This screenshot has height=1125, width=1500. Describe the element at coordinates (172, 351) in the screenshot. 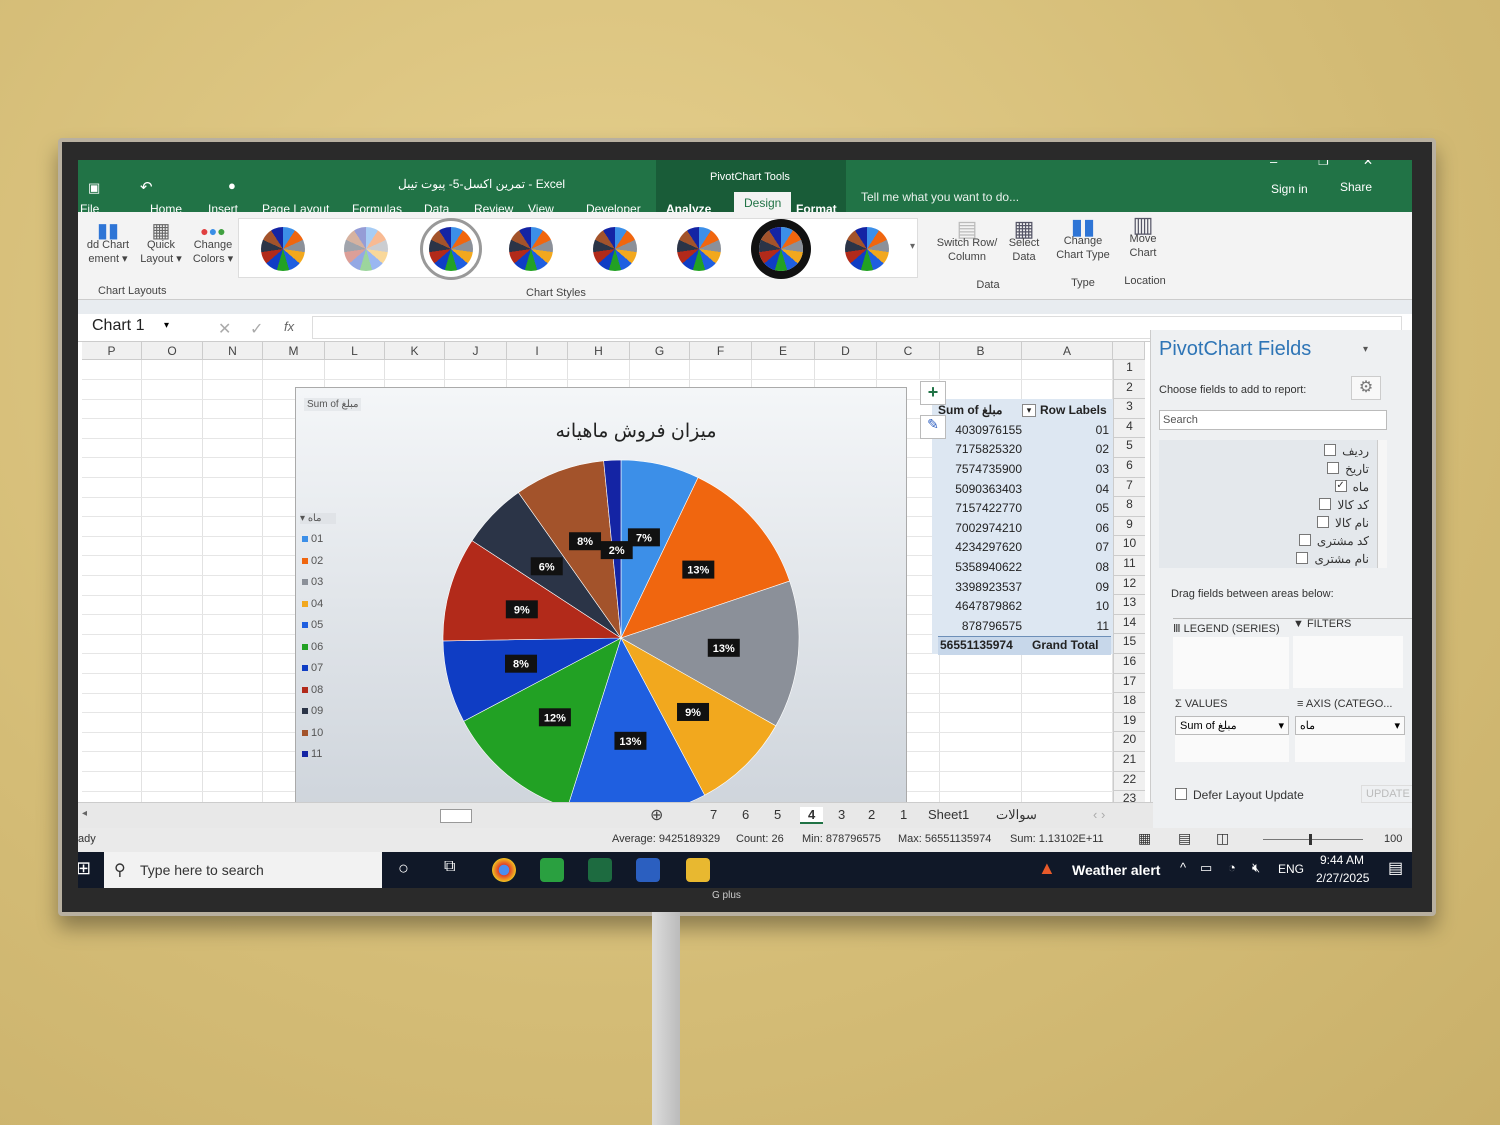

I see `column-header-O: O` at that location.